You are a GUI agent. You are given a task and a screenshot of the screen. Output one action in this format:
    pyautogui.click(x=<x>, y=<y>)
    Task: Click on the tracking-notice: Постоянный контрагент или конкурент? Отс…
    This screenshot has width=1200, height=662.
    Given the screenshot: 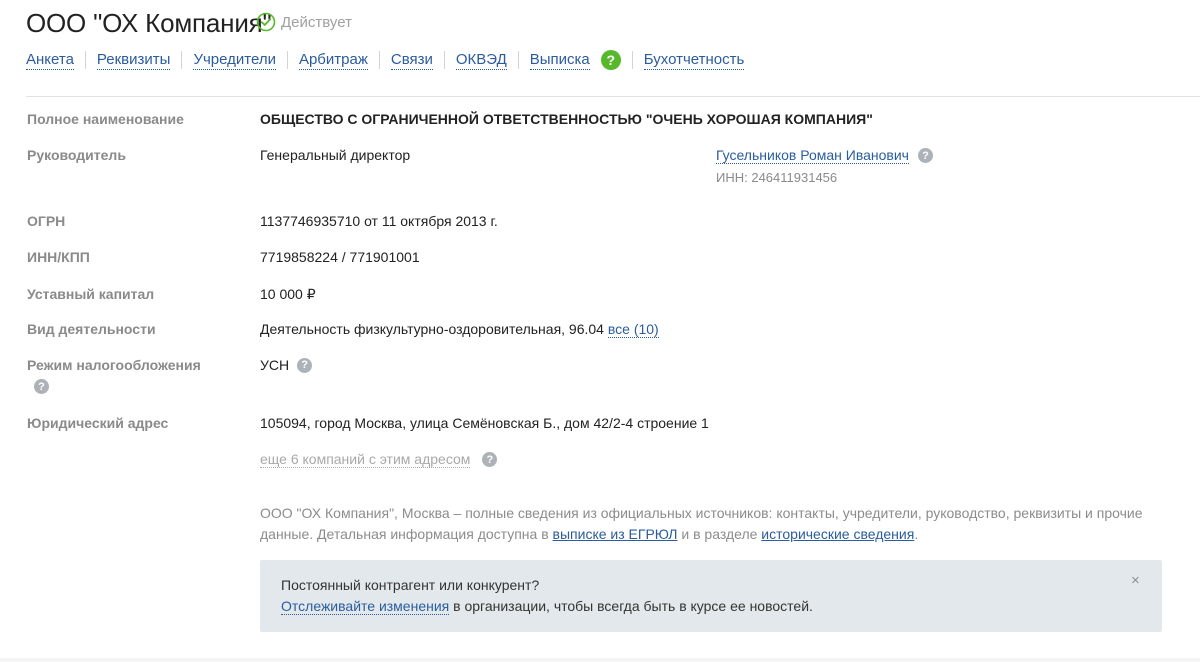 What is the action you would take?
    pyautogui.click(x=711, y=596)
    